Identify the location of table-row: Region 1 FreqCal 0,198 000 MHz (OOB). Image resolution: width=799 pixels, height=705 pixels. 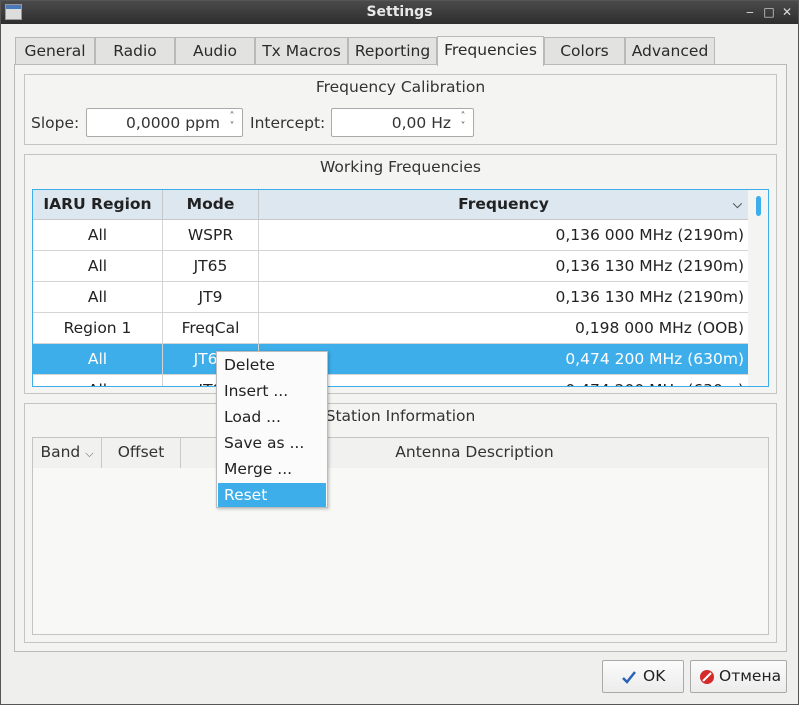
(390, 328).